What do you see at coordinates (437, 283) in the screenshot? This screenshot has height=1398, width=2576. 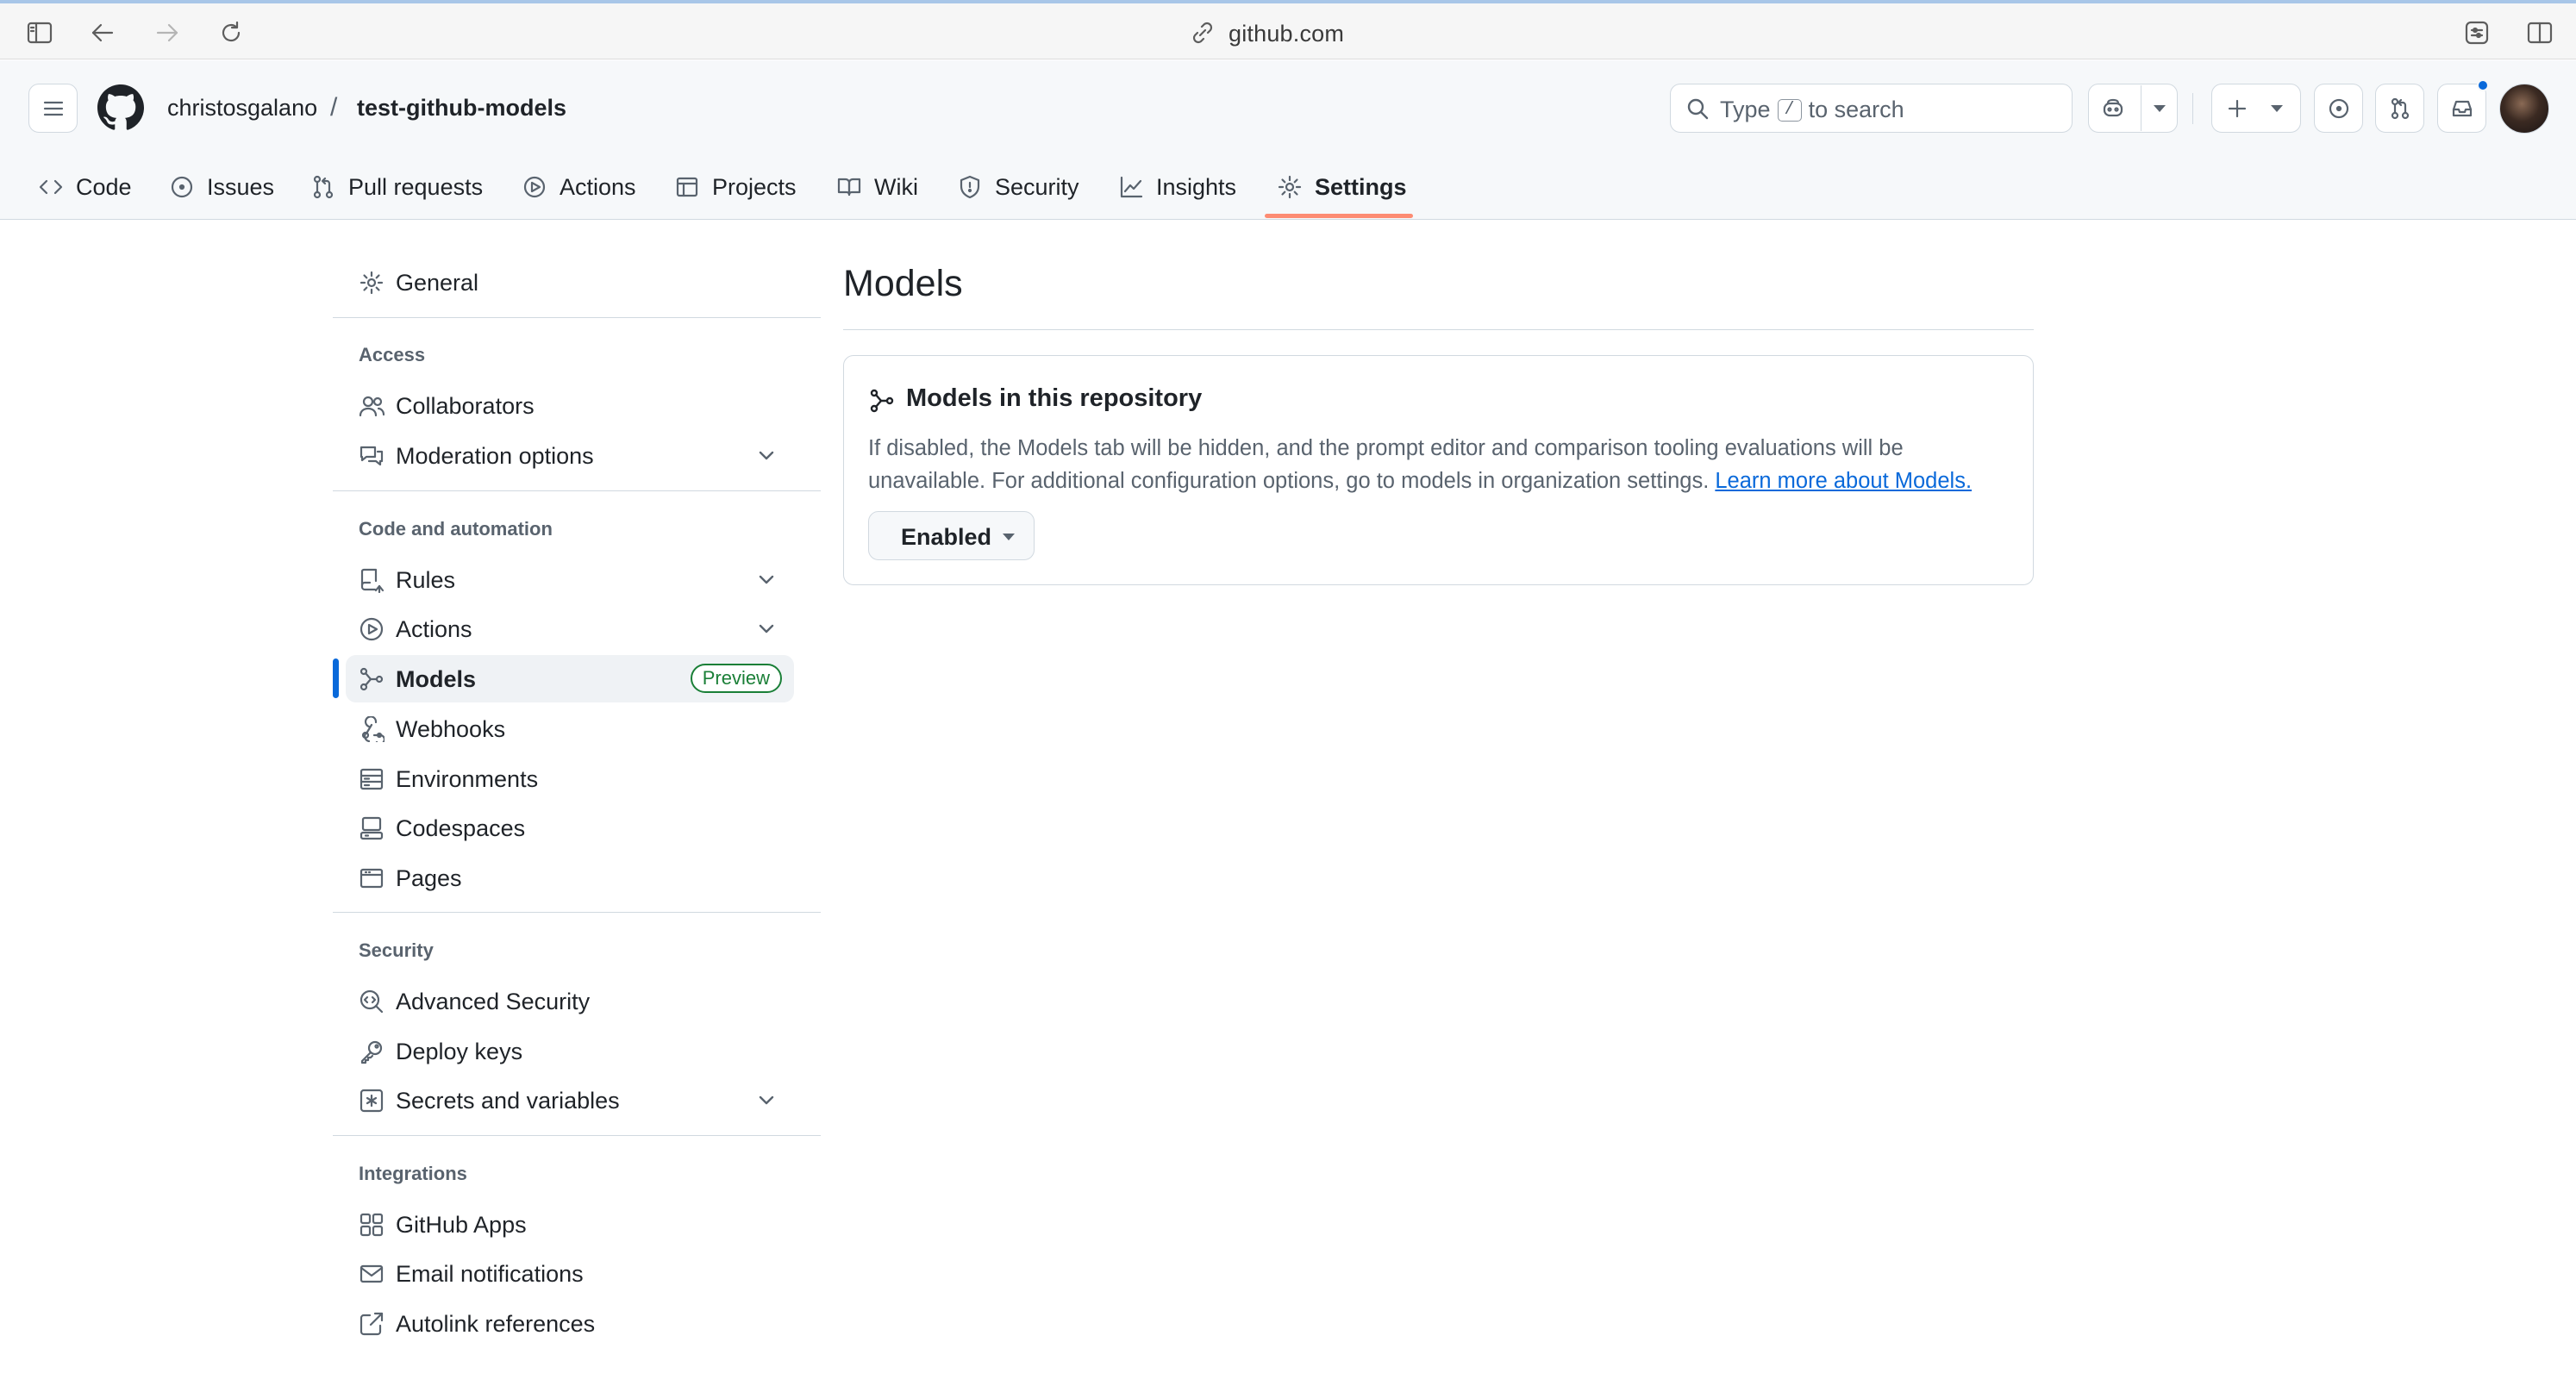 I see `sidebar-item-label: General` at bounding box center [437, 283].